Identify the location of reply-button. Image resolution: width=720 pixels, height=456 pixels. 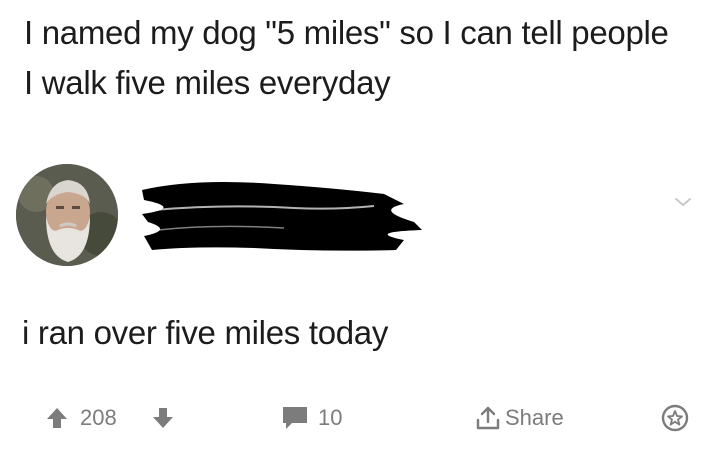
(295, 418).